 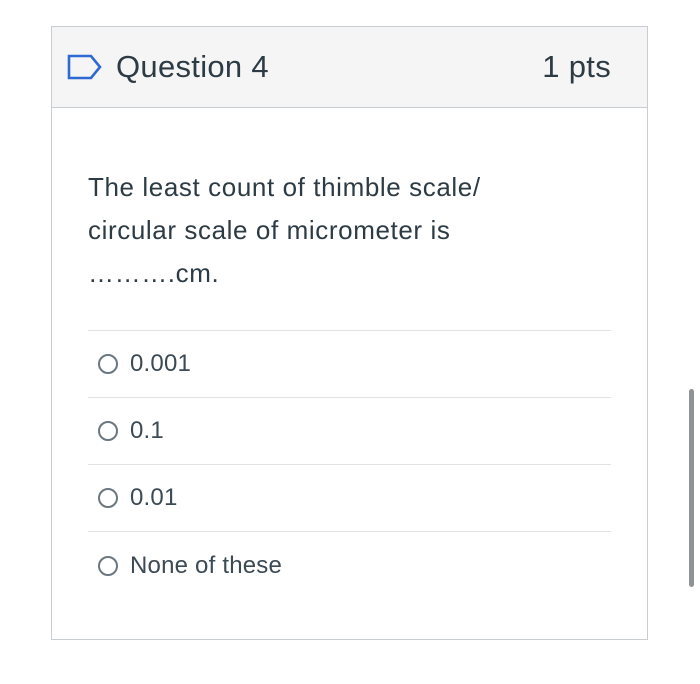 I want to click on question-points: 1 pts, so click(x=576, y=66).